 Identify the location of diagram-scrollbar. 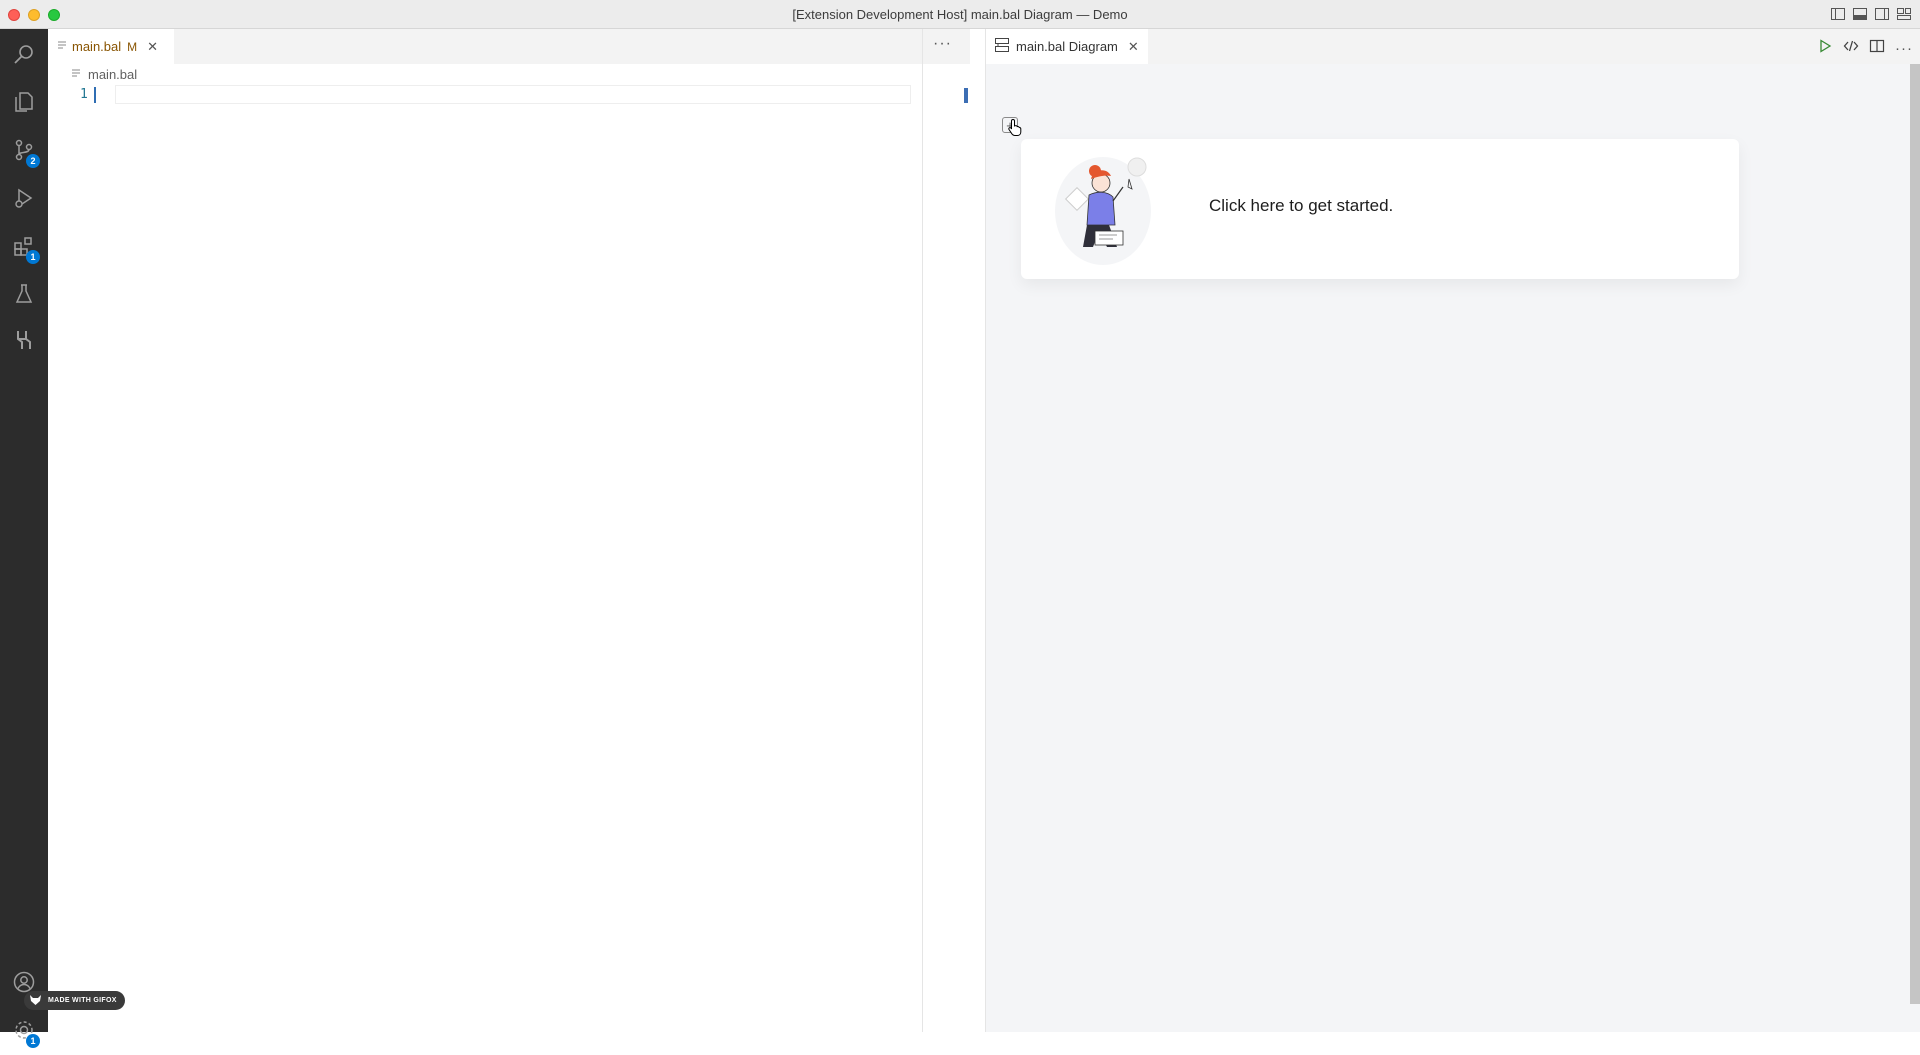
(1914, 534).